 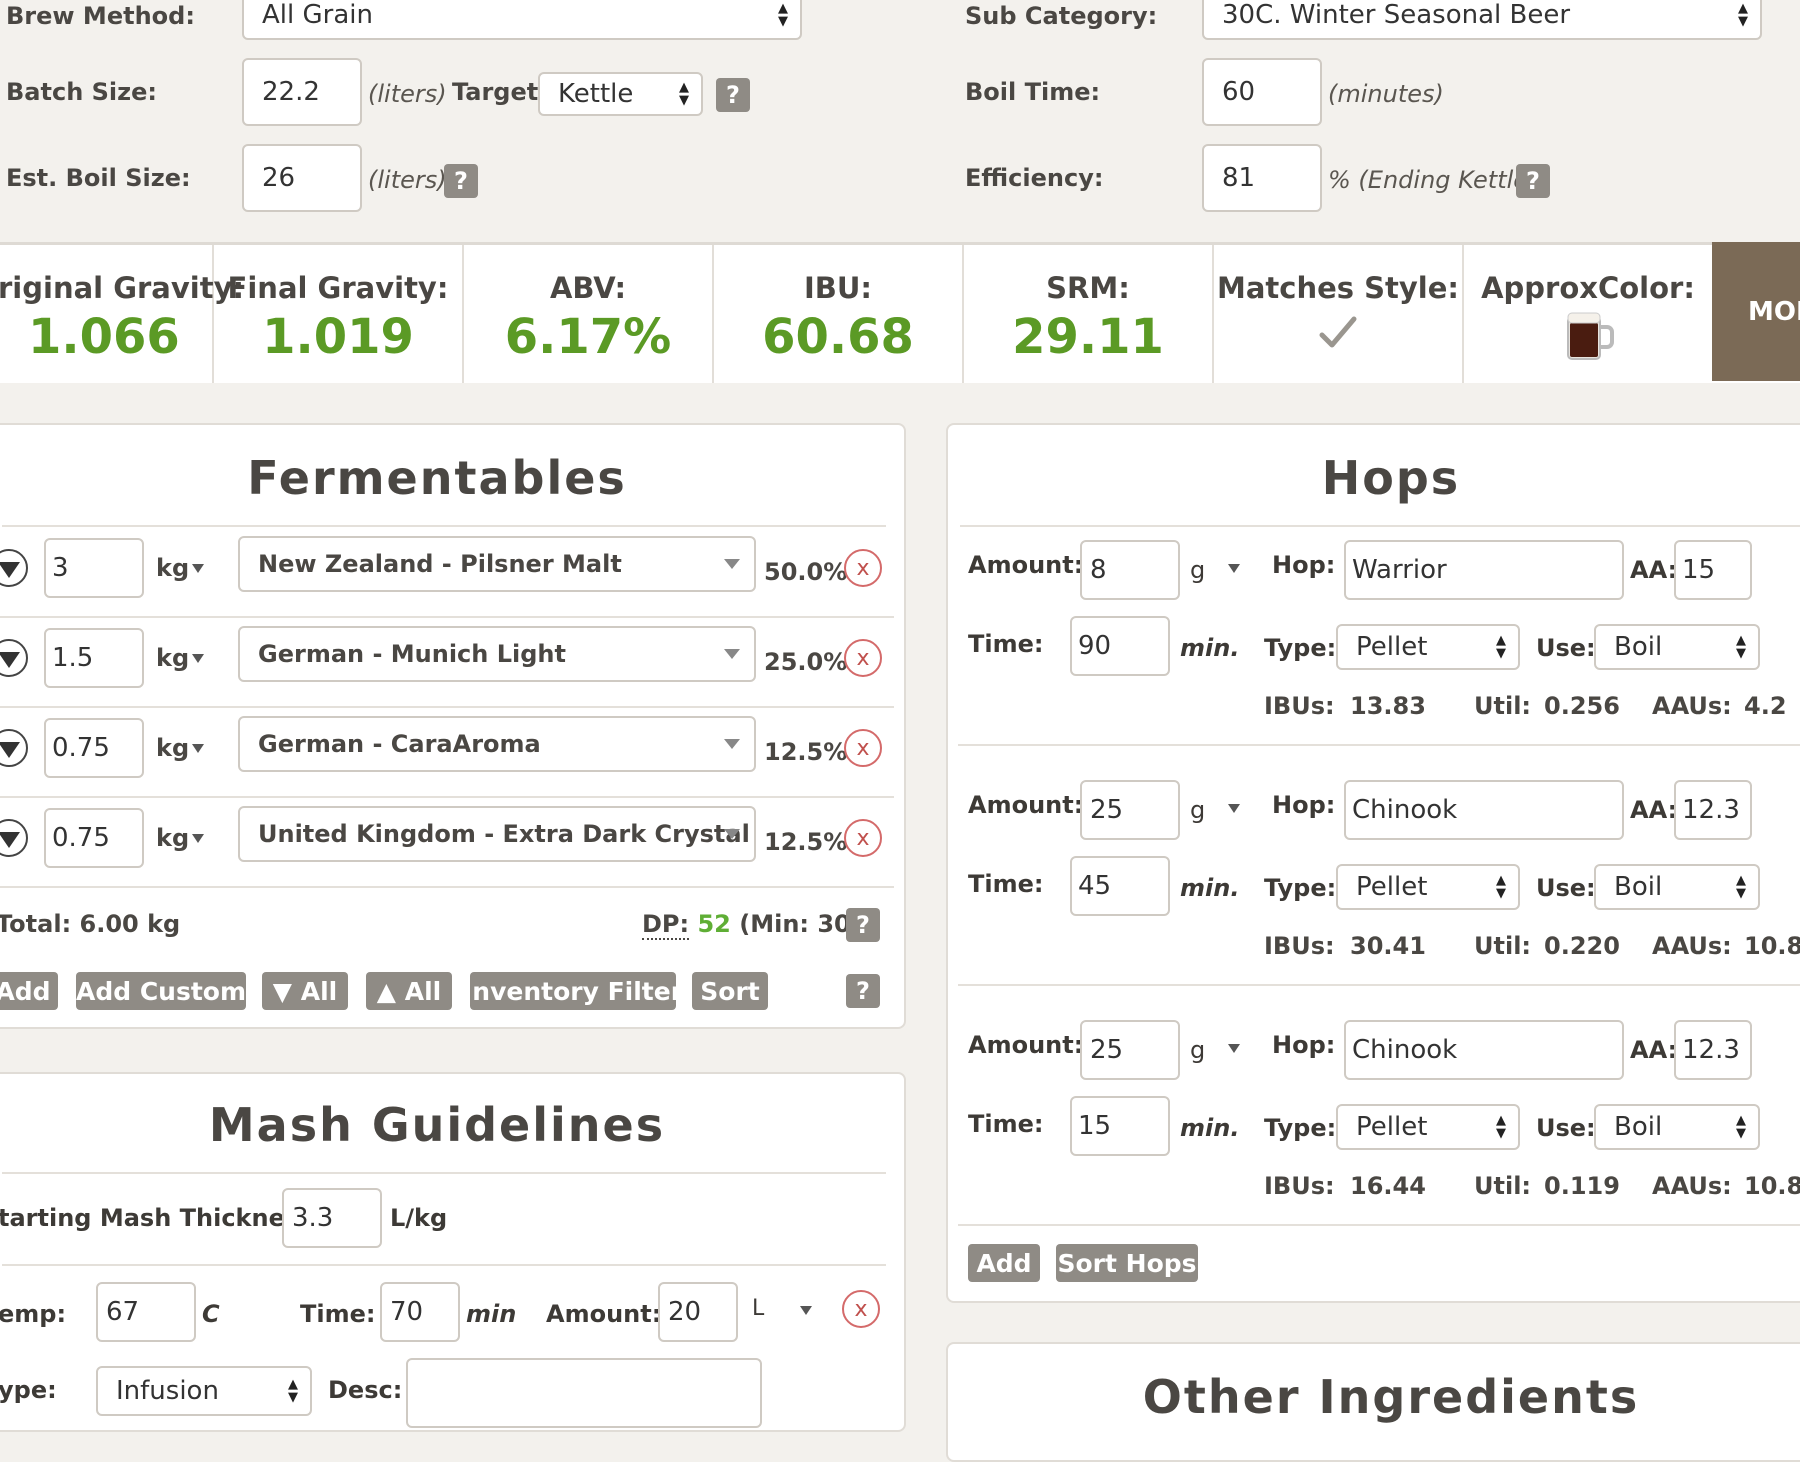 I want to click on mash-time-label: Time:, so click(x=338, y=1314).